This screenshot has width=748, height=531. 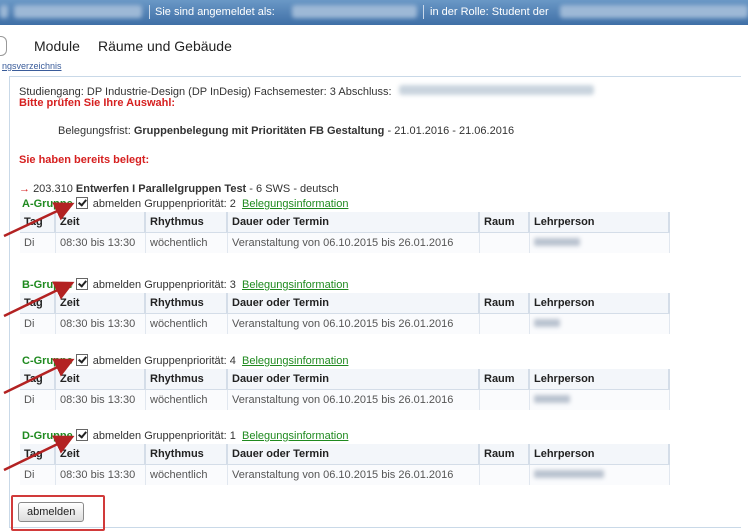 What do you see at coordinates (57, 46) in the screenshot?
I see `tab-module: Module` at bounding box center [57, 46].